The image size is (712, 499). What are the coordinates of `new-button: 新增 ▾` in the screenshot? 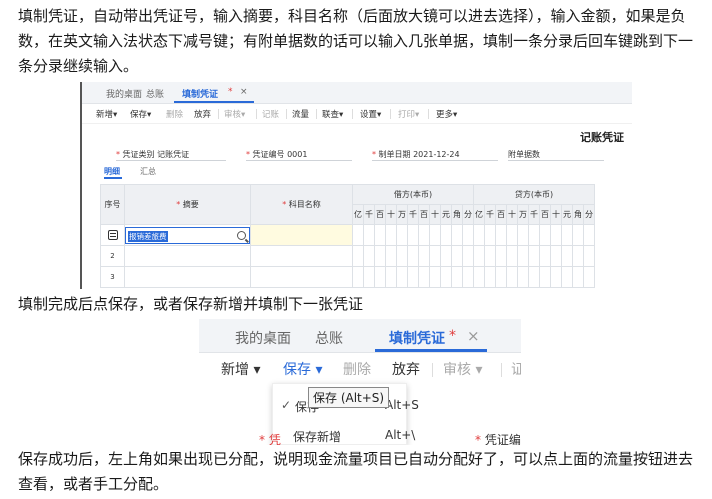 It's located at (240, 369).